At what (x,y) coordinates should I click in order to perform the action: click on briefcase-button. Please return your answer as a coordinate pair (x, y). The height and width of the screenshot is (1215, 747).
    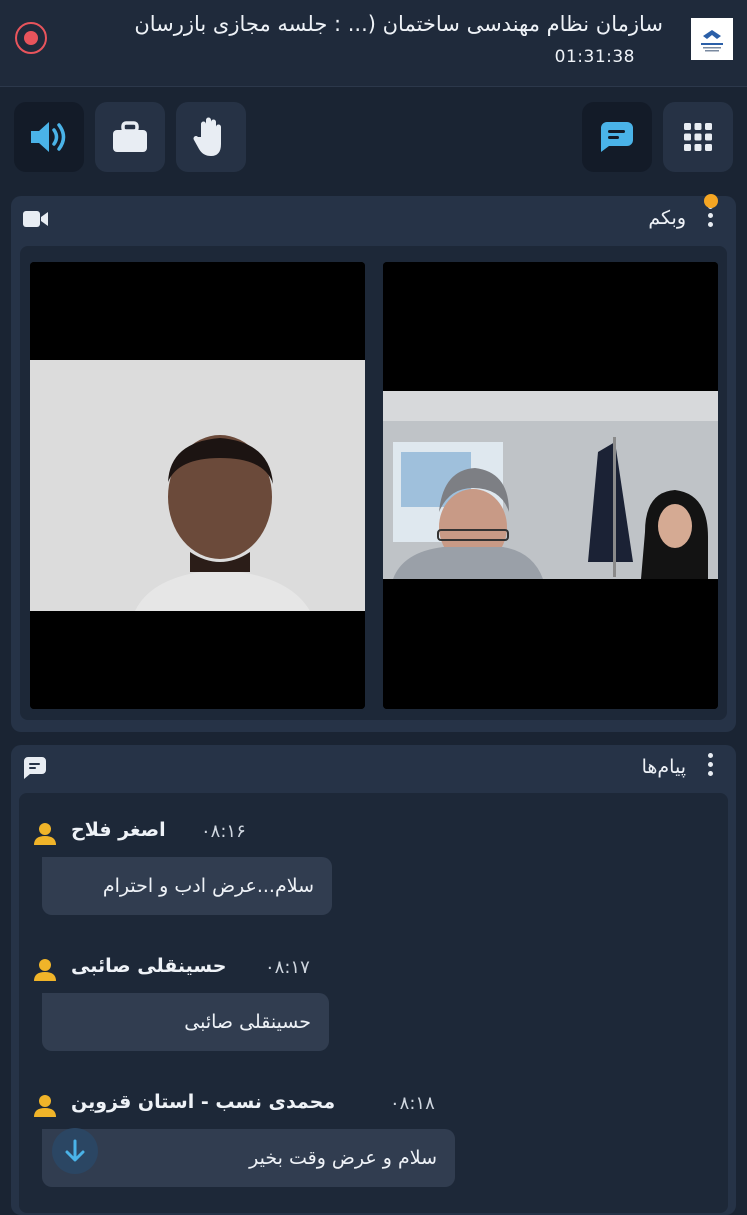
    Looking at the image, I should click on (130, 137).